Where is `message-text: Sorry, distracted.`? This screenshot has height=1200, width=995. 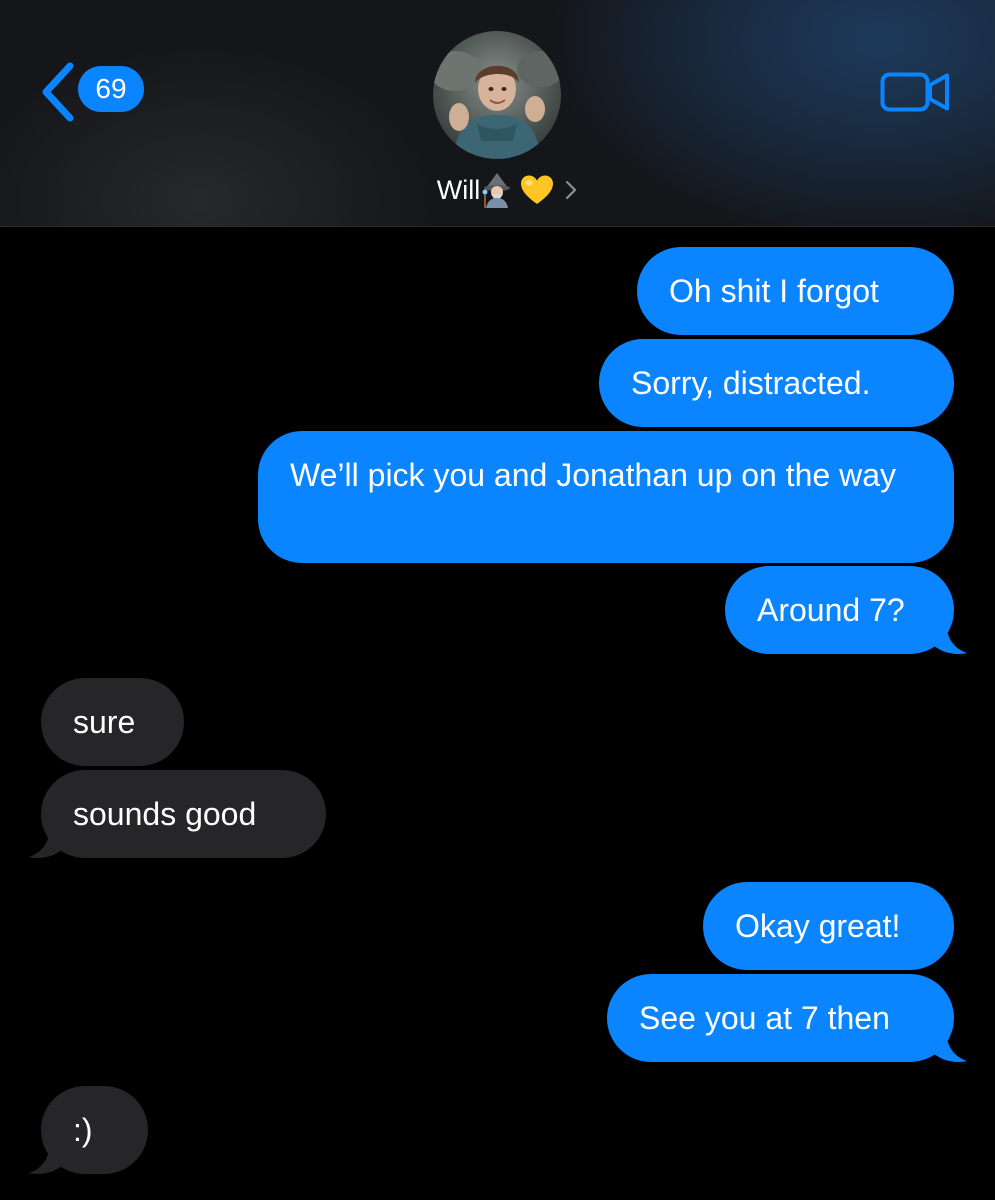 message-text: Sorry, distracted. is located at coordinates (751, 383).